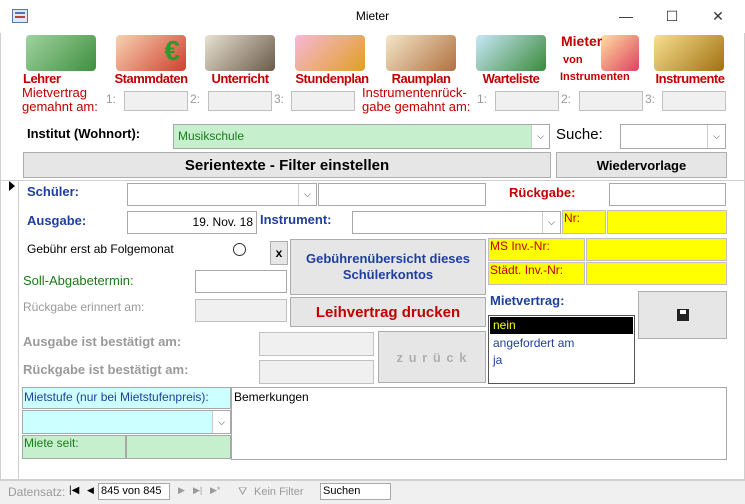  What do you see at coordinates (134, 491) in the screenshot?
I see `record-number-field: 845 von 845` at bounding box center [134, 491].